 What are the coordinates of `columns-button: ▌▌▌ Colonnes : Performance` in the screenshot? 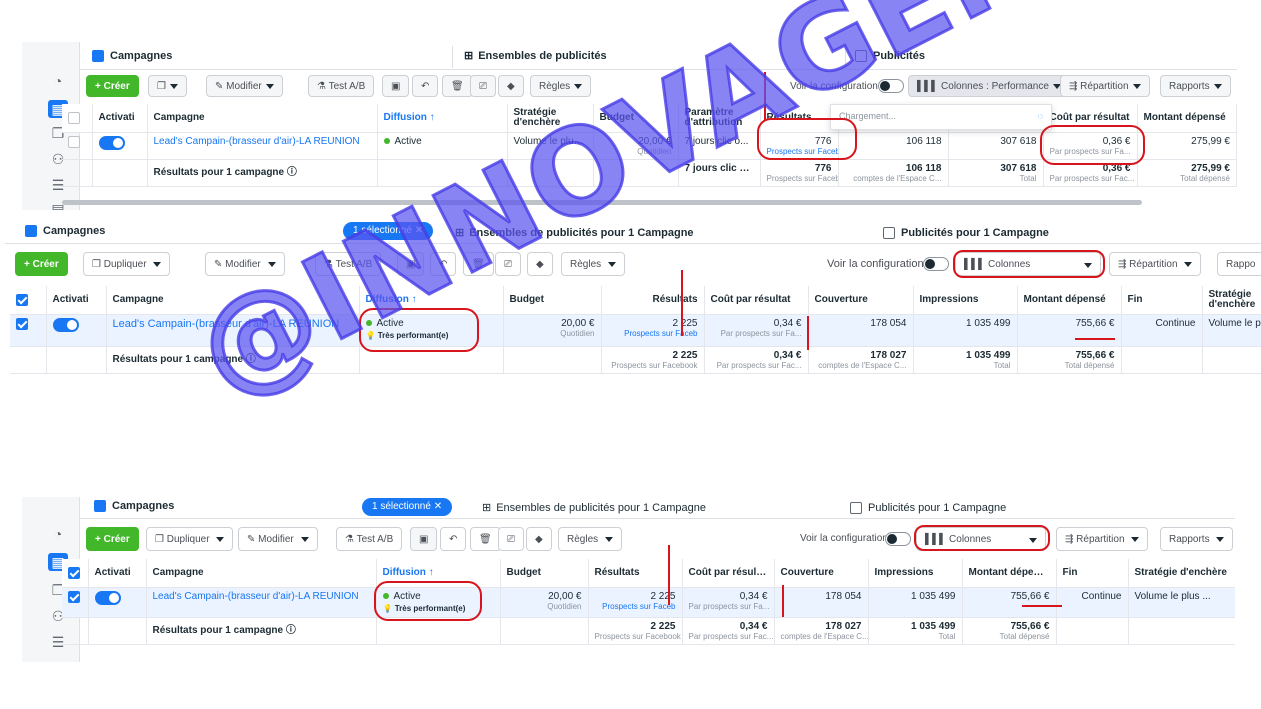 It's located at (989, 86).